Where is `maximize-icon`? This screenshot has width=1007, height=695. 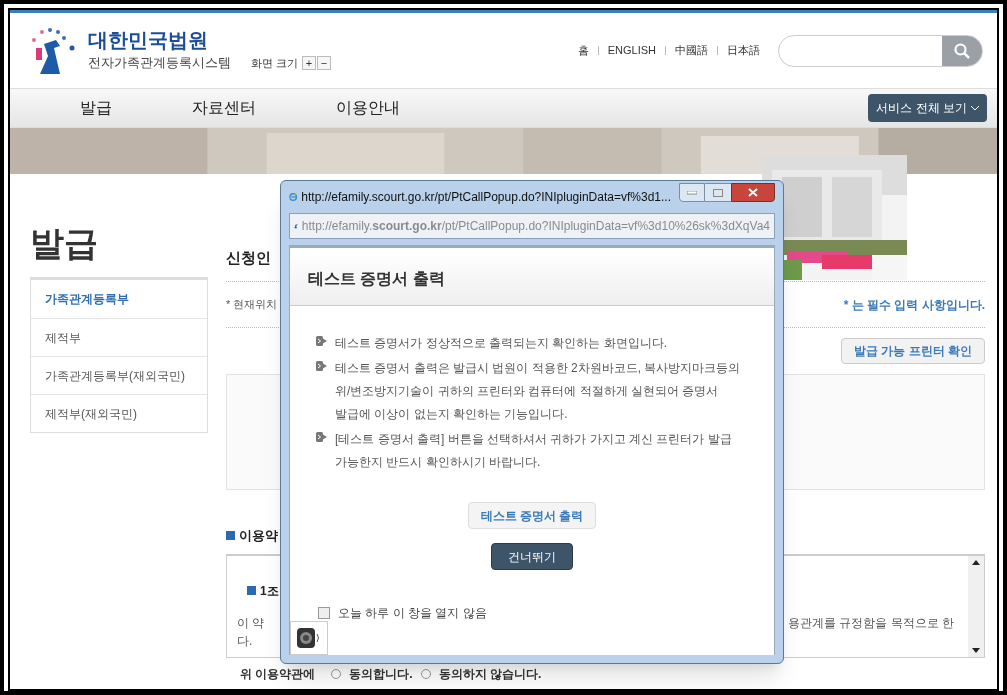 maximize-icon is located at coordinates (718, 192).